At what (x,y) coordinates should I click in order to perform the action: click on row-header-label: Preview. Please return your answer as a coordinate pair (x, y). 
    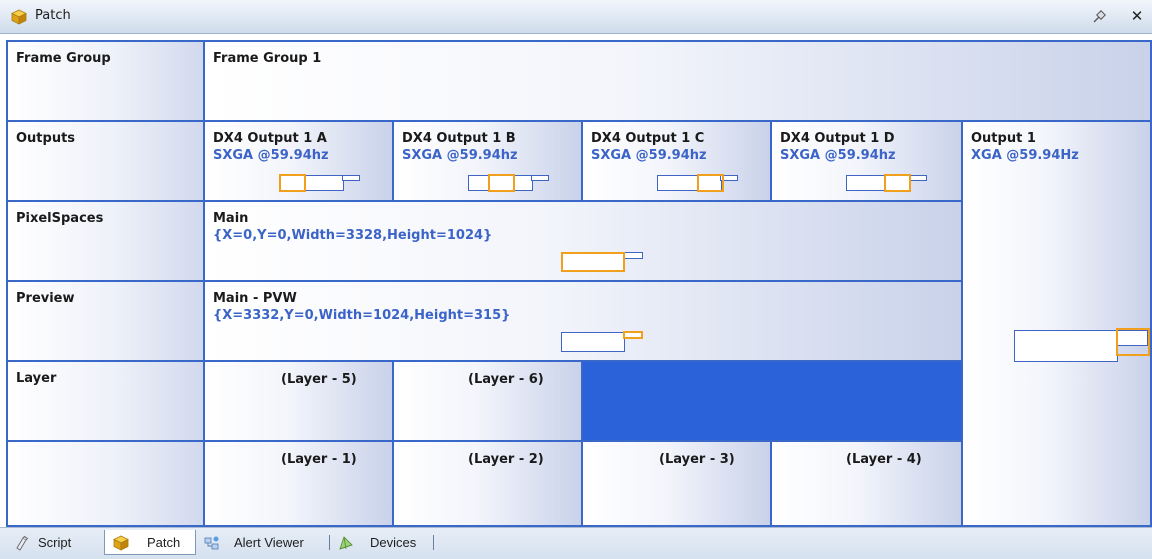
    Looking at the image, I should click on (45, 298).